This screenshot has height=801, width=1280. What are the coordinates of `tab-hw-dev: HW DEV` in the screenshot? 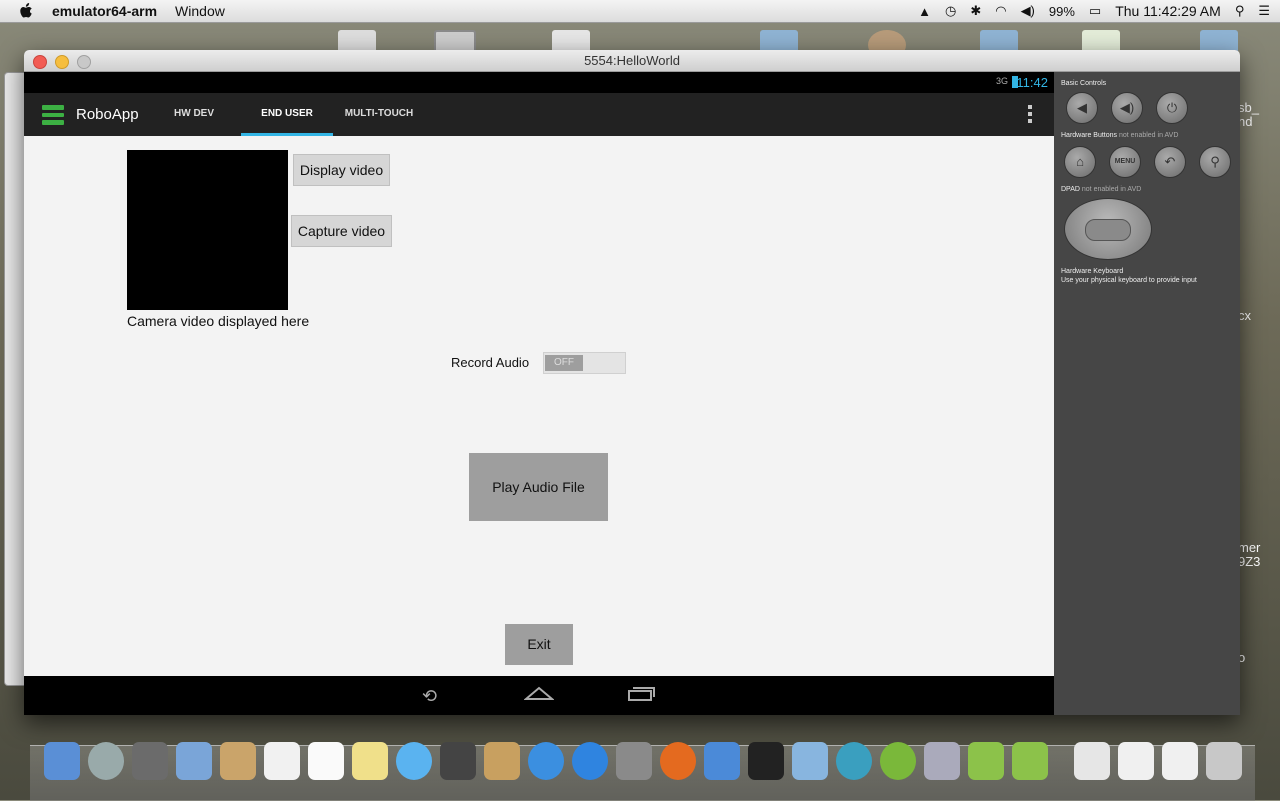 It's located at (194, 114).